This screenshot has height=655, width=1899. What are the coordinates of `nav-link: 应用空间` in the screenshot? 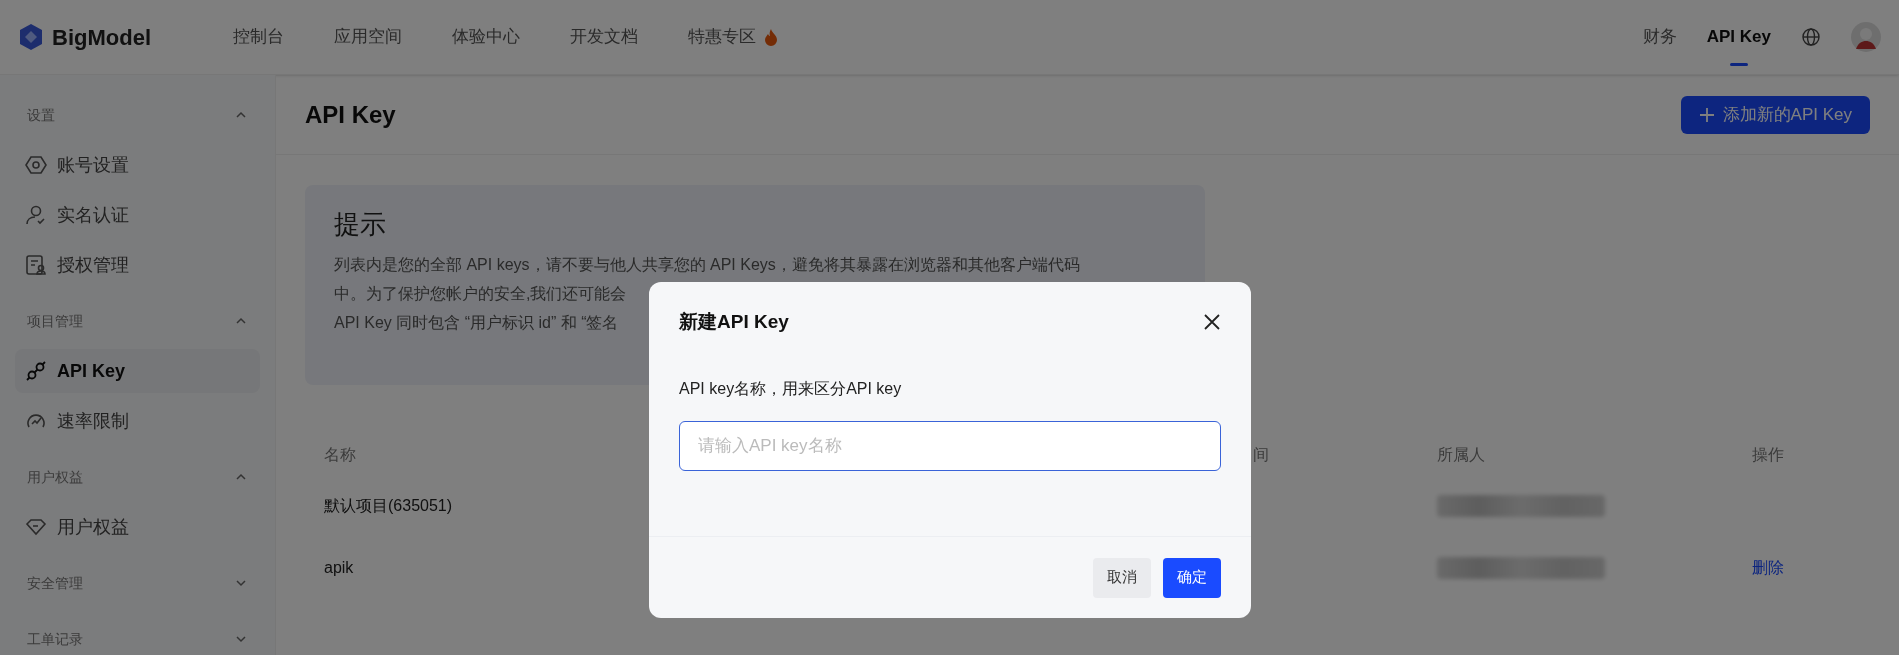 It's located at (368, 37).